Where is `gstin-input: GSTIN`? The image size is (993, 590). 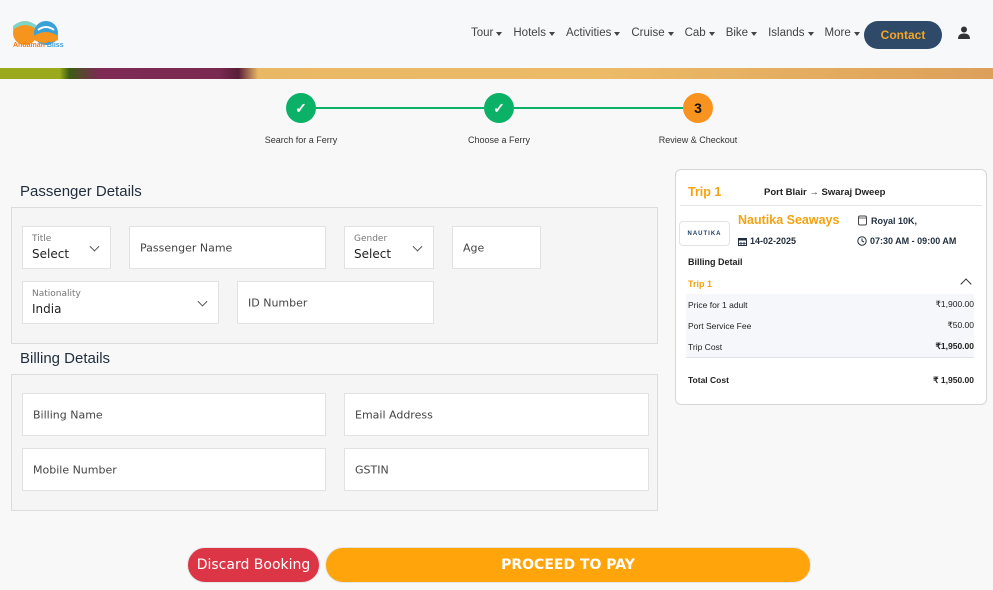 gstin-input: GSTIN is located at coordinates (496, 469).